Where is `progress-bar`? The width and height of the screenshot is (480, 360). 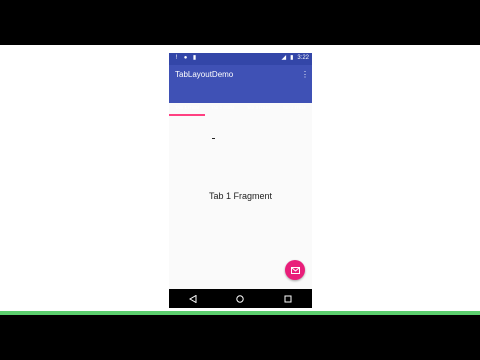 progress-bar is located at coordinates (240, 313).